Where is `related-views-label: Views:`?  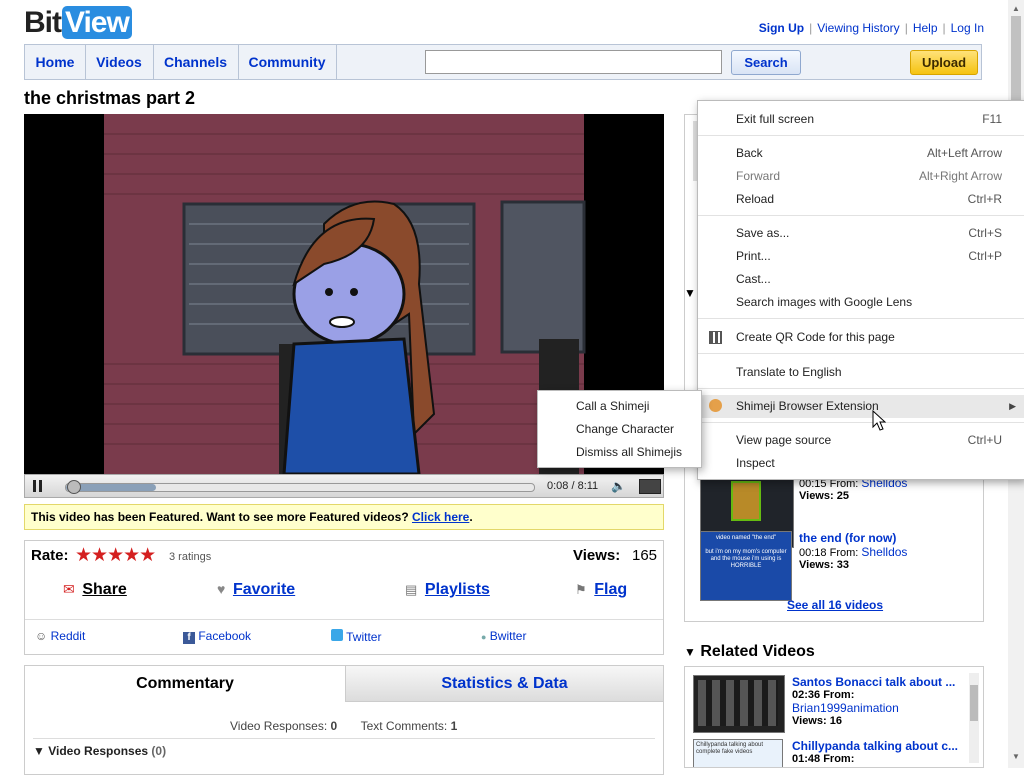
related-views-label: Views: is located at coordinates (809, 721).